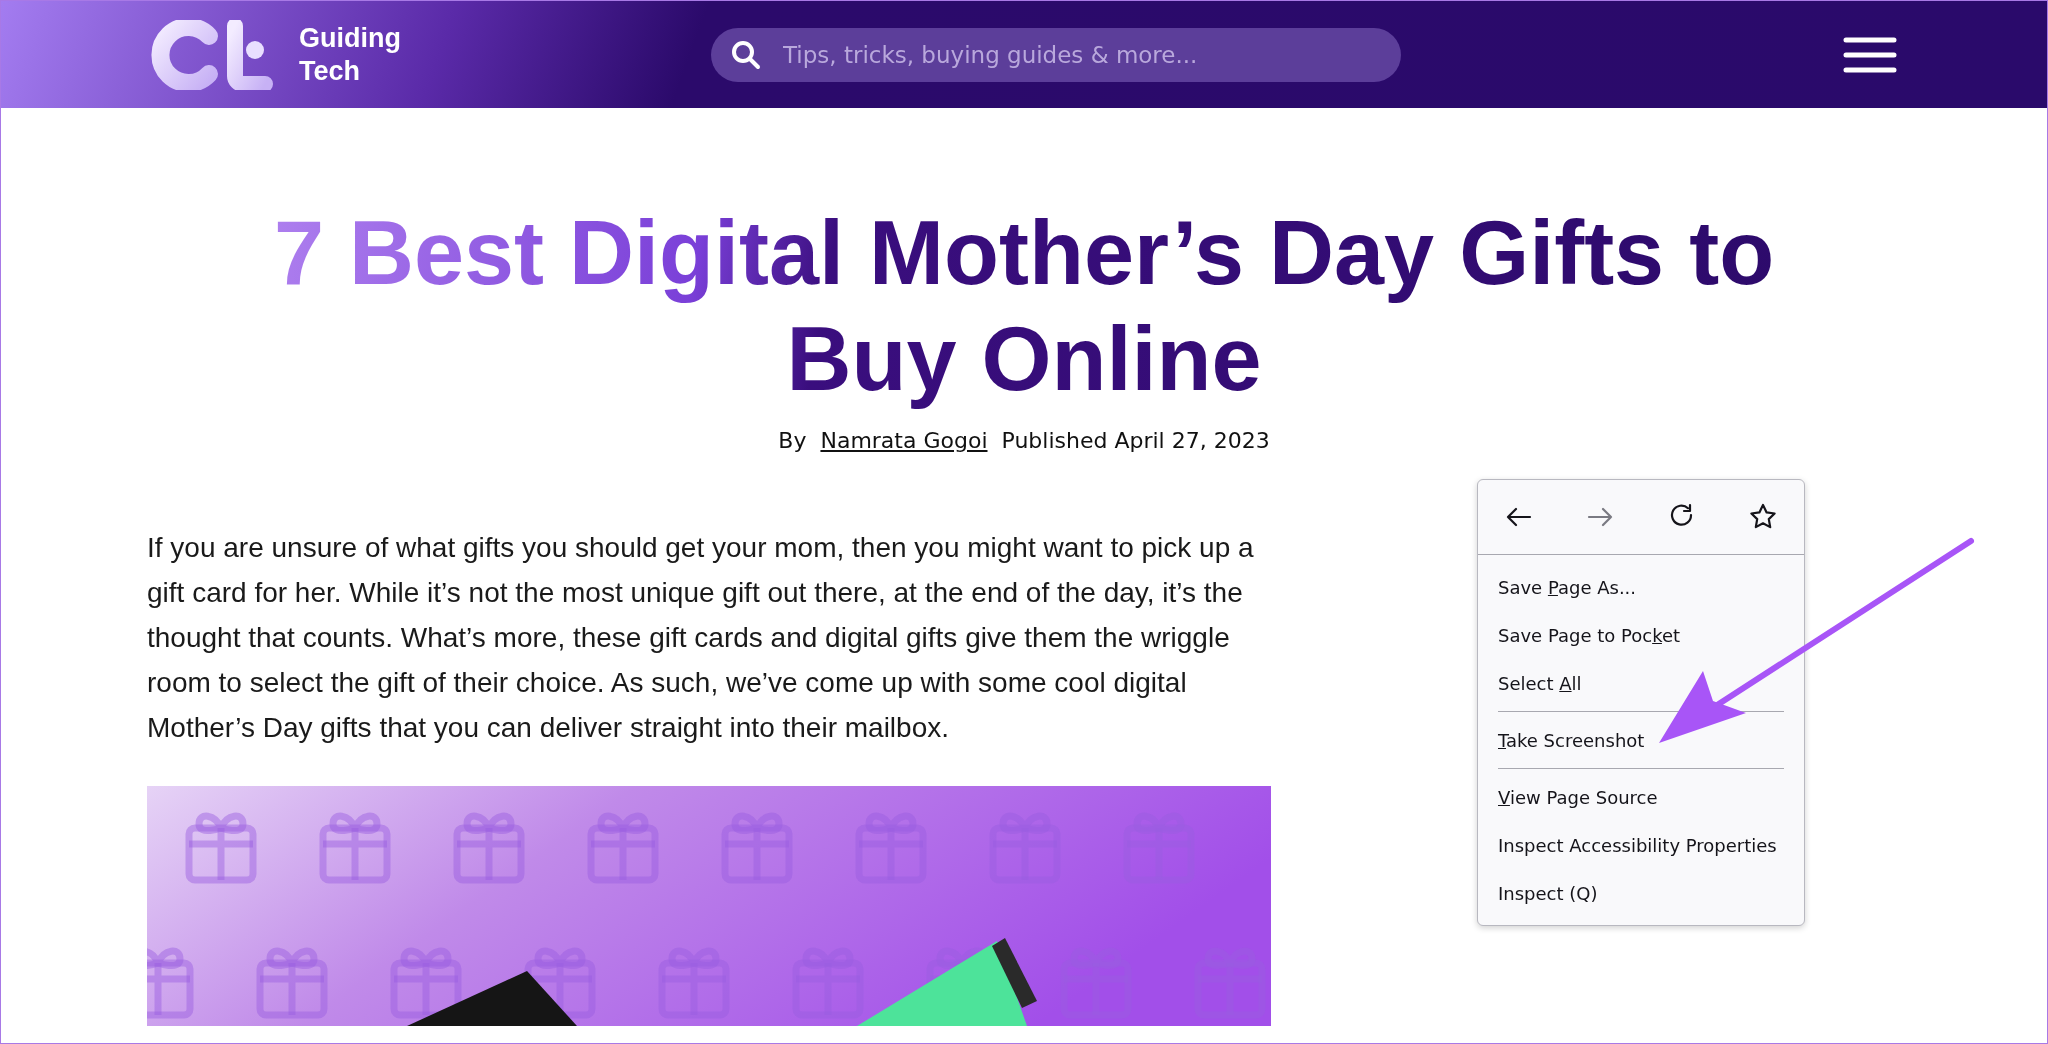  I want to click on menu-item: Inspect (Q), so click(1641, 893).